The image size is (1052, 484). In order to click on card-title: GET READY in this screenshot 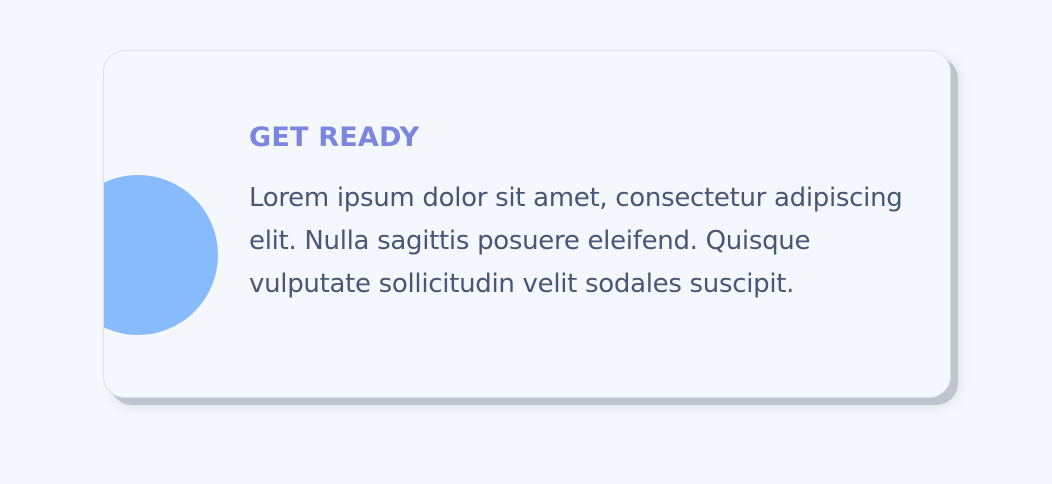, I will do `click(334, 137)`.